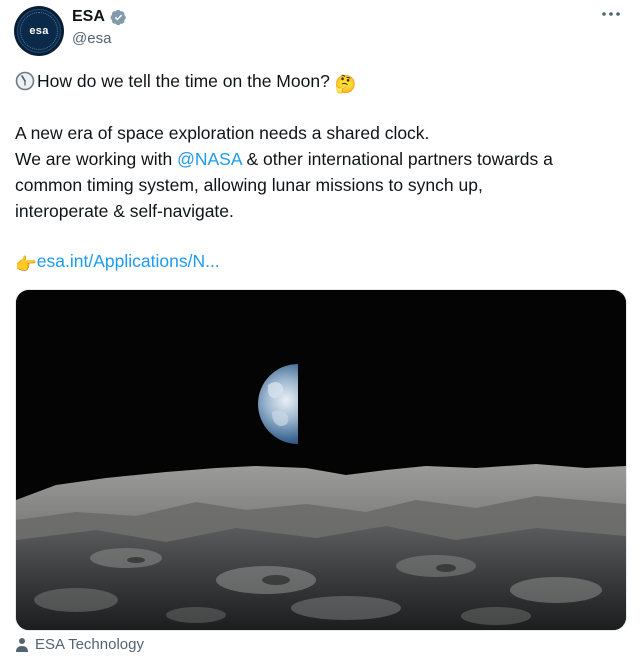 The height and width of the screenshot is (664, 640). I want to click on tweet-text-line-1: How do we tell the time on the Moon? 🤔, so click(185, 82).